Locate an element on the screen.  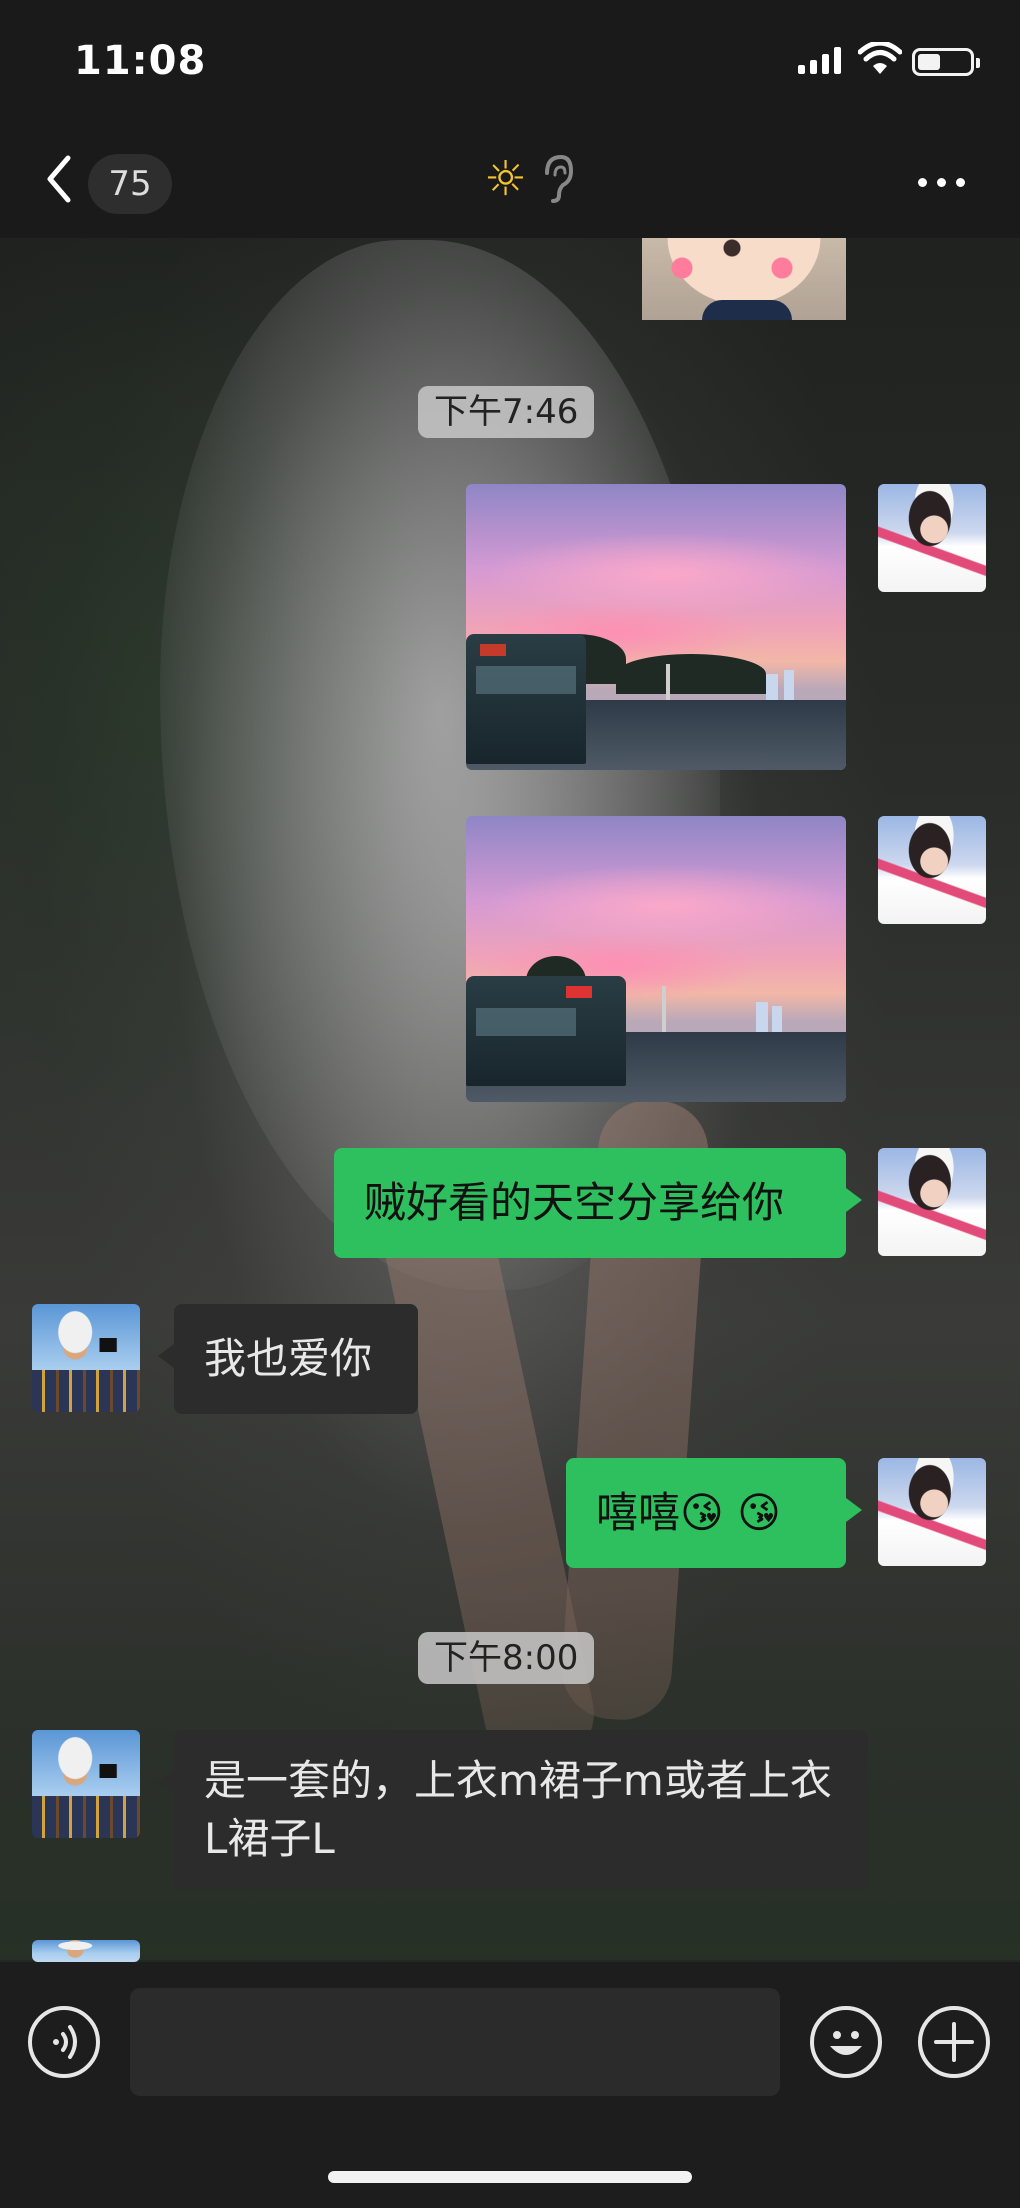
sun-icon: ☼ is located at coordinates (506, 179).